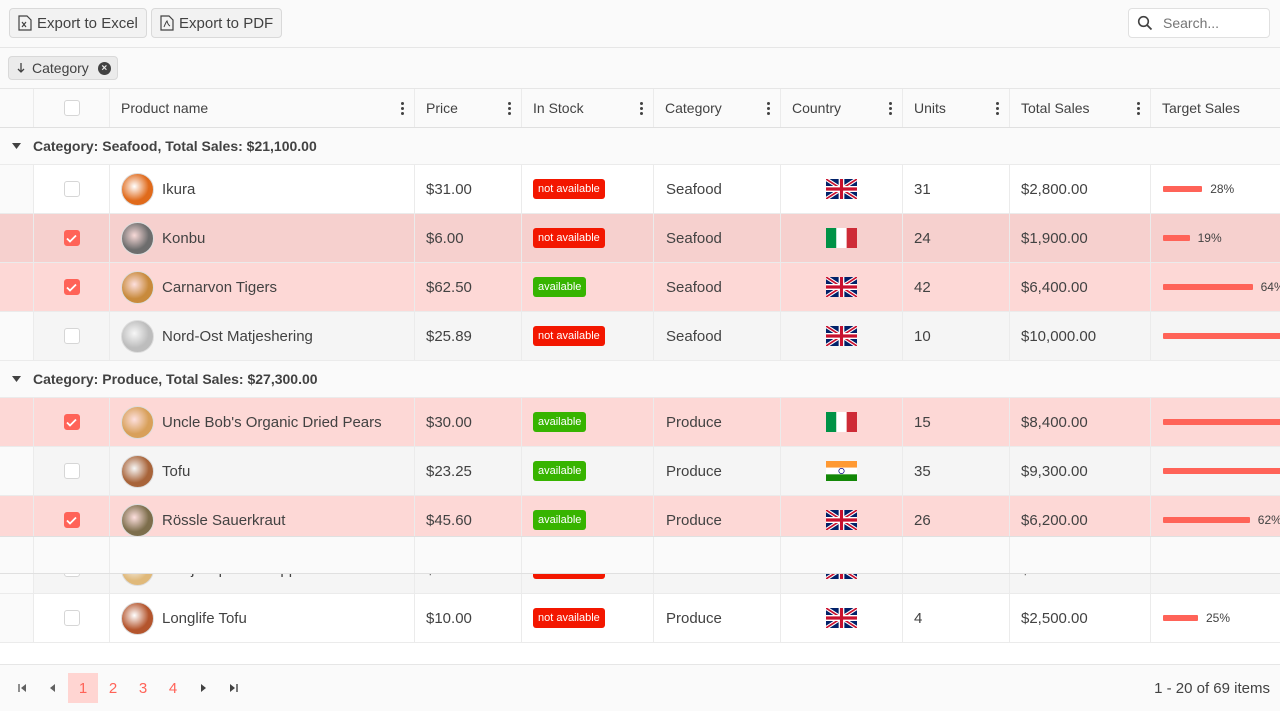  Describe the element at coordinates (1080, 108) in the screenshot. I see `header-total-sales: Total Sales` at that location.